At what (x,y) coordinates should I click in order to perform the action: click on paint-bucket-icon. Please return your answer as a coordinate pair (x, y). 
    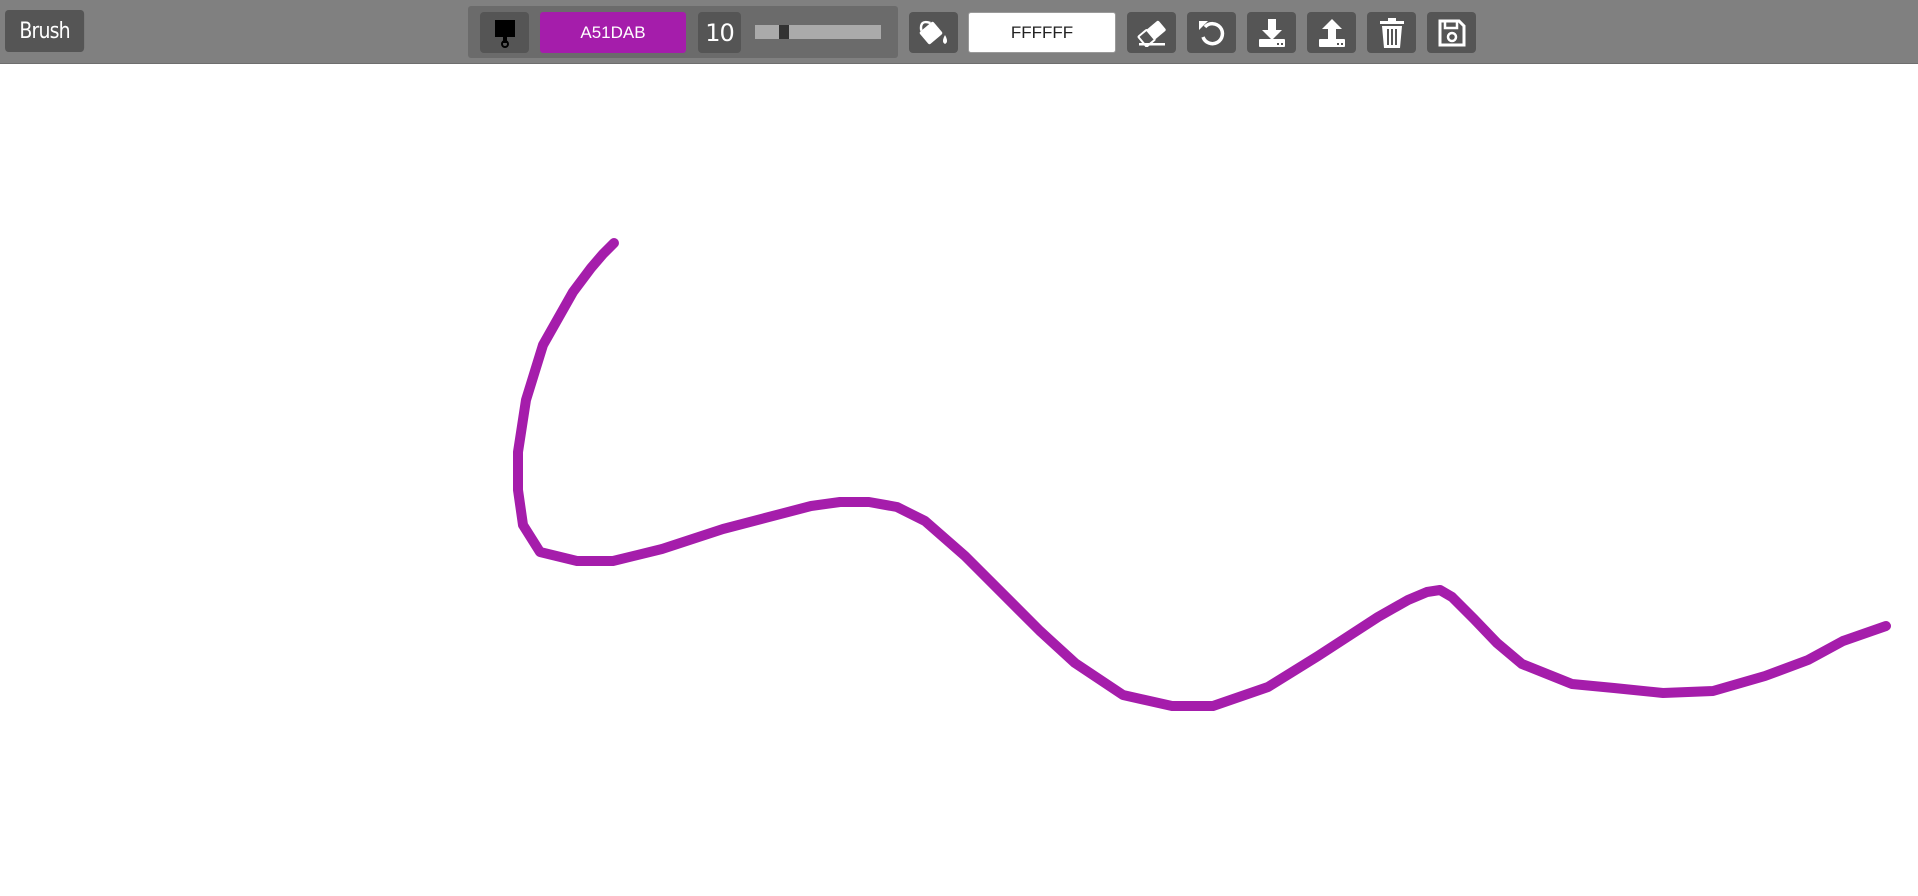
    Looking at the image, I should click on (933, 32).